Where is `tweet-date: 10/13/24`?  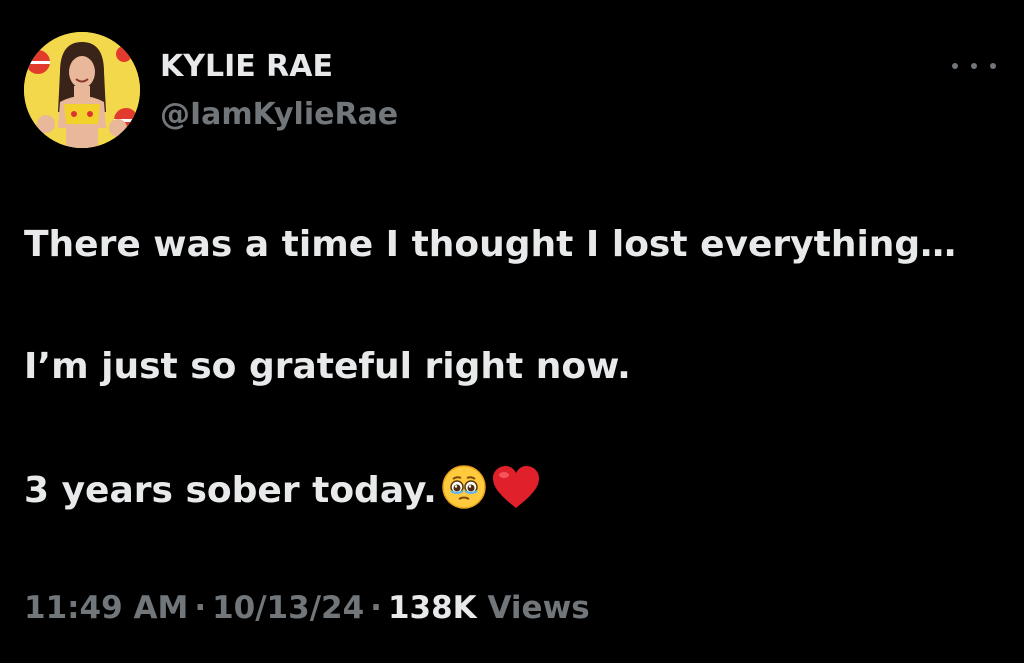
tweet-date: 10/13/24 is located at coordinates (288, 608).